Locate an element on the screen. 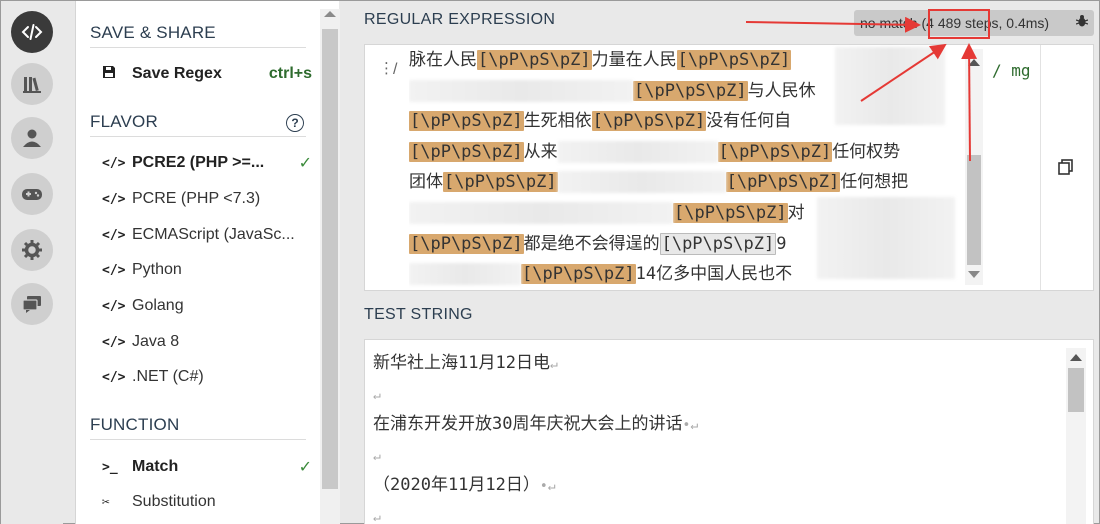 The image size is (1100, 524). function-item-substitution: ✂ Substitution is located at coordinates (207, 502).